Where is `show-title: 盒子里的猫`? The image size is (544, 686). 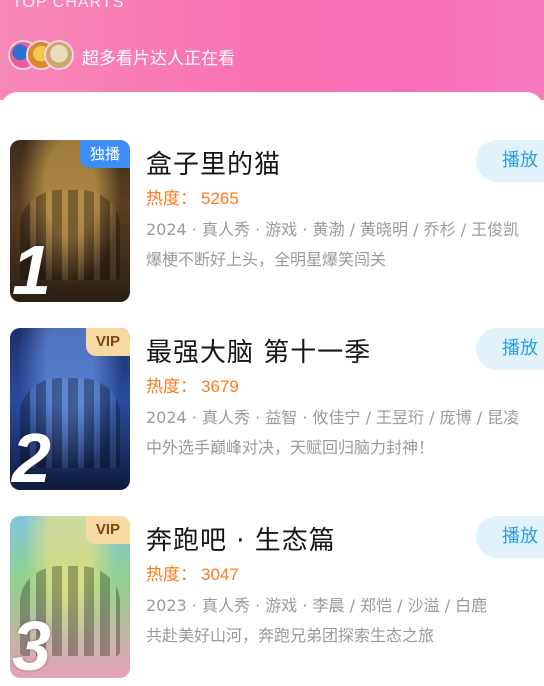
show-title: 盒子里的猫 is located at coordinates (213, 162).